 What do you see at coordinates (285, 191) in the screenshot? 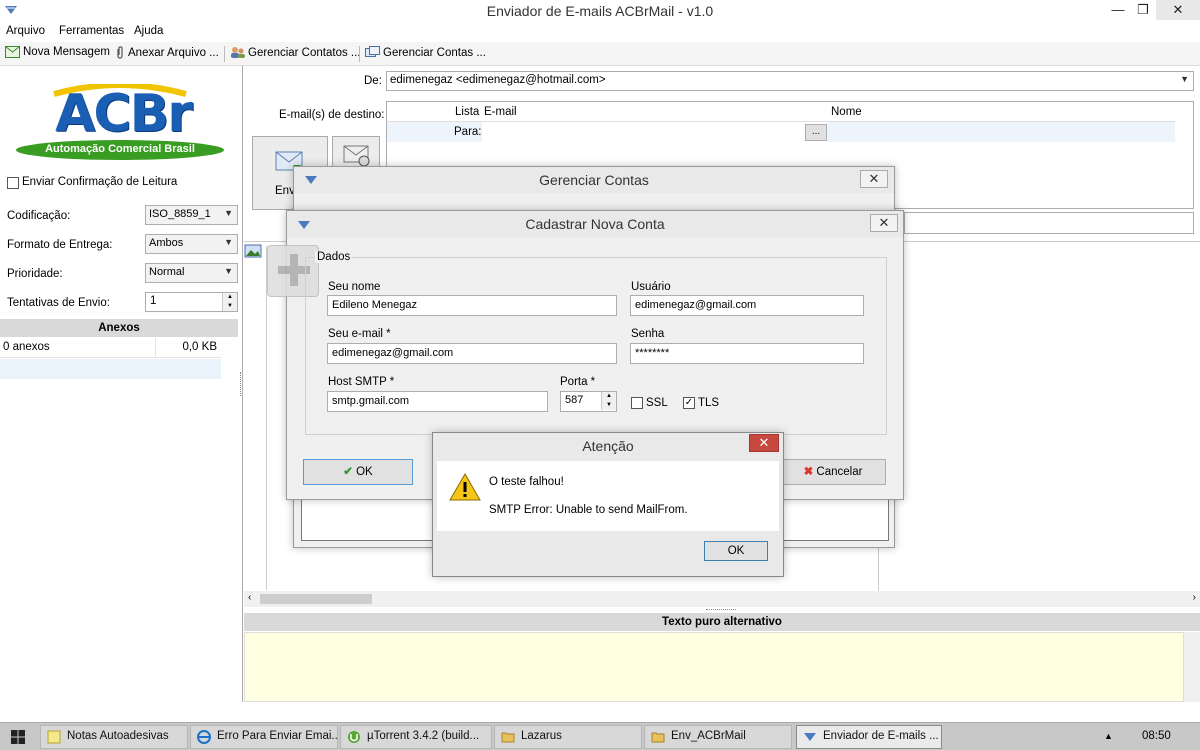
I see `send-label: Env` at bounding box center [285, 191].